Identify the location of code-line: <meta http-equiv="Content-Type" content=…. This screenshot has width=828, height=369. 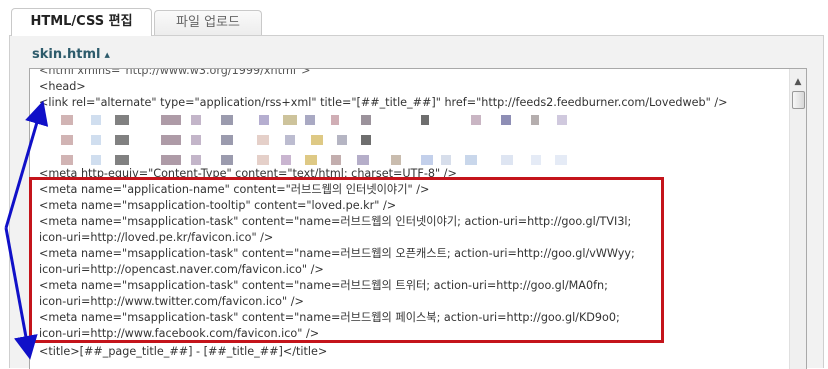
(248, 173).